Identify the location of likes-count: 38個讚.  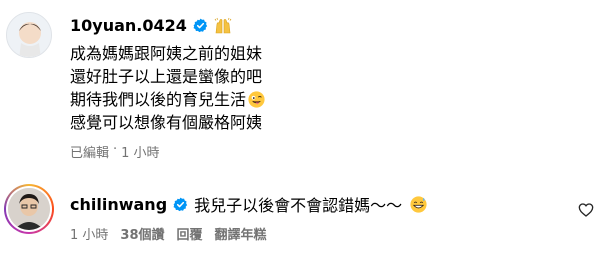
(142, 233).